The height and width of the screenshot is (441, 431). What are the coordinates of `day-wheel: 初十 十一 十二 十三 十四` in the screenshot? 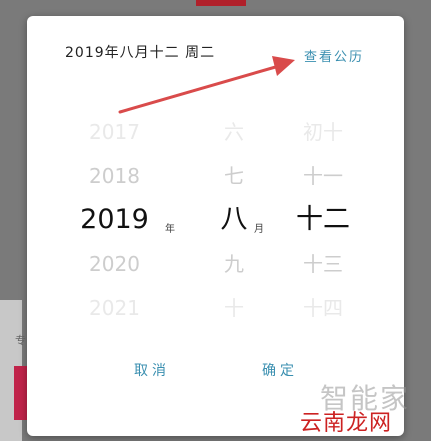 It's located at (323, 218).